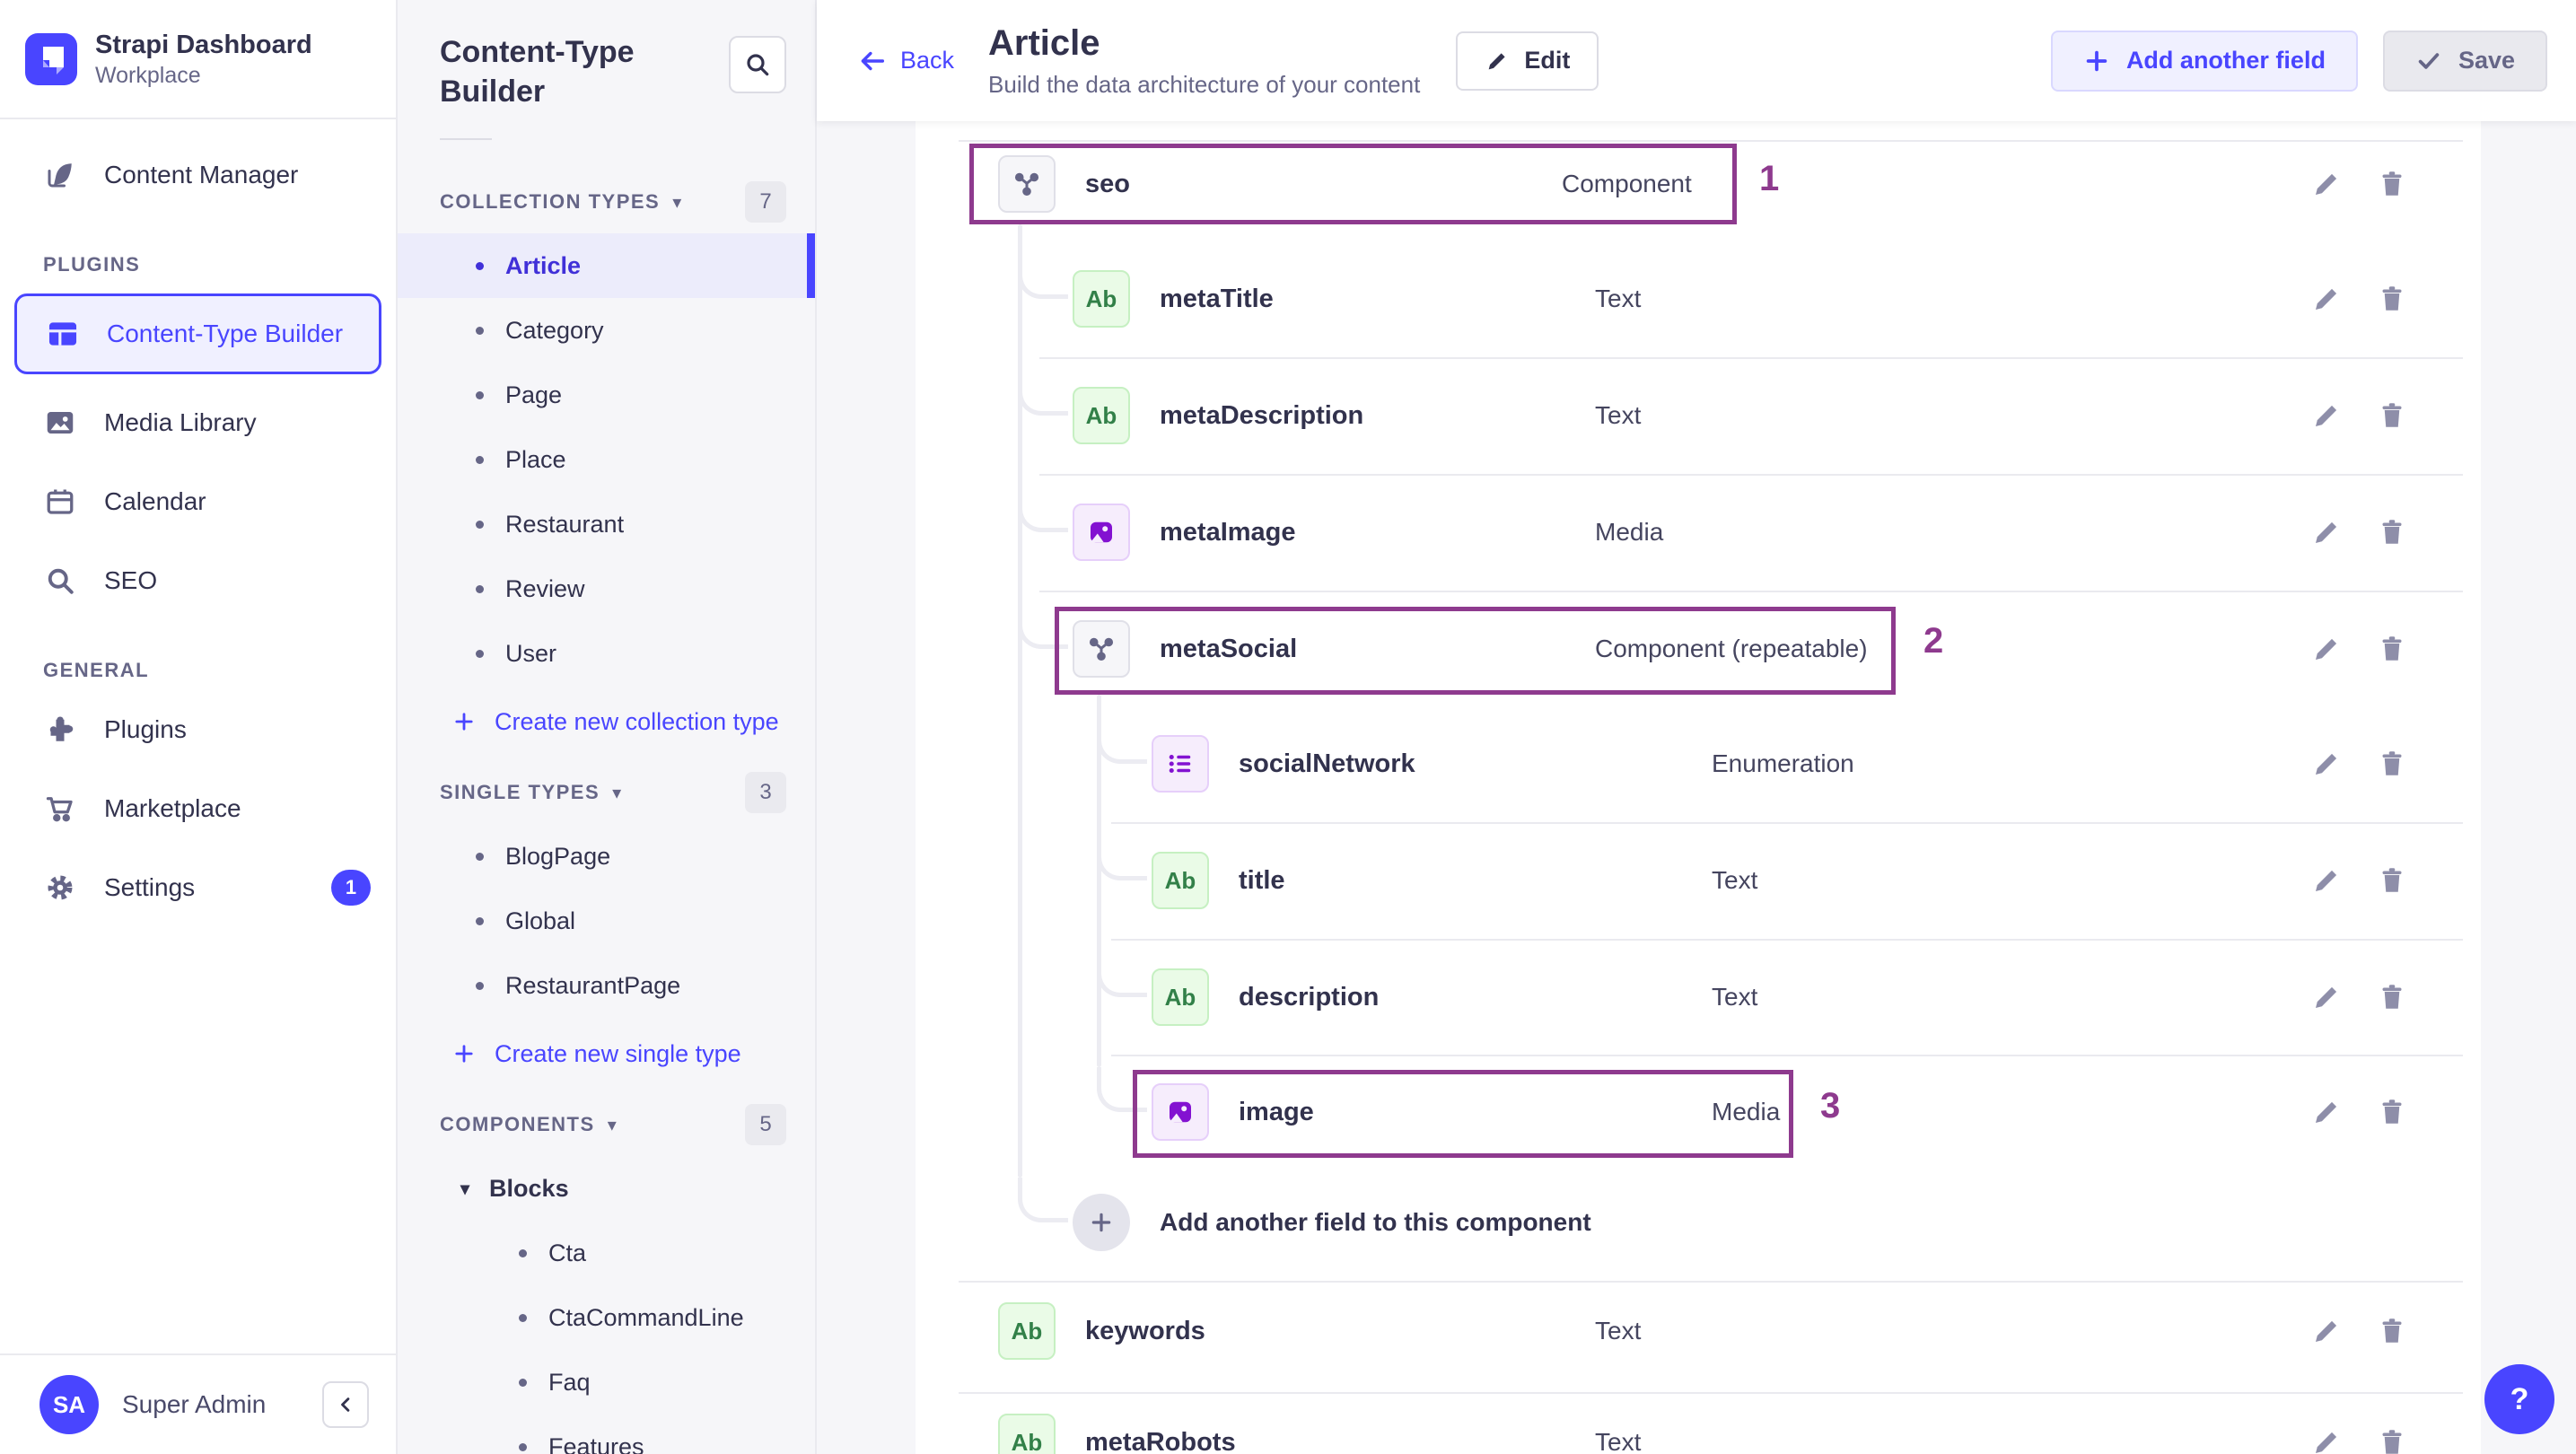 This screenshot has height=1454, width=2576. What do you see at coordinates (198, 501) in the screenshot?
I see `sidebar-item-calendar: Calendar` at bounding box center [198, 501].